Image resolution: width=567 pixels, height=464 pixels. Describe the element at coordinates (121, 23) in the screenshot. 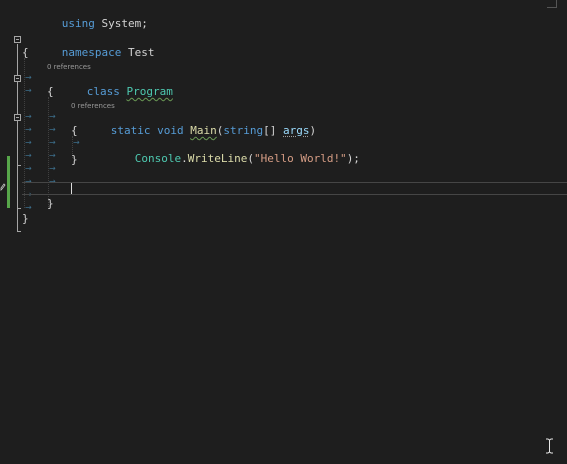

I see `code-text: System;` at that location.